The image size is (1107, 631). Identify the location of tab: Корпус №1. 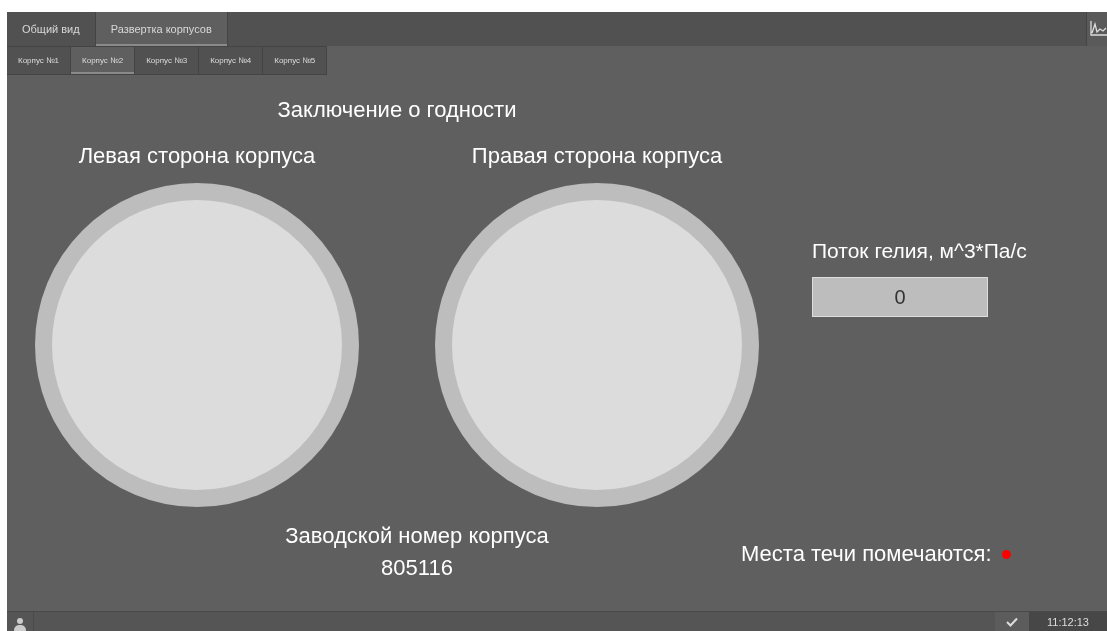
(39, 60).